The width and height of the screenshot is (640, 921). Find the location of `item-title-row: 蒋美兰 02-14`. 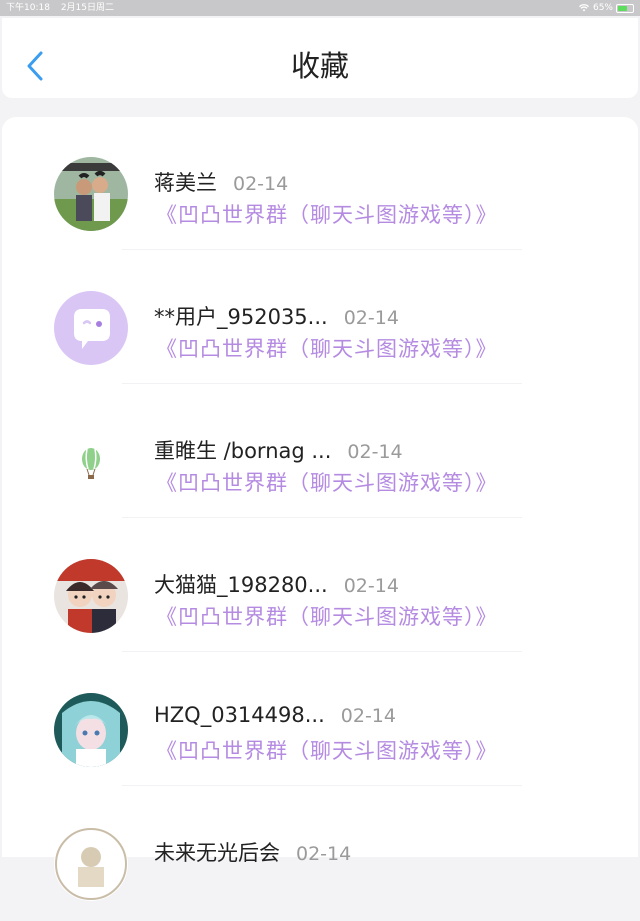

item-title-row: 蒋美兰 02-14 is located at coordinates (221, 182).